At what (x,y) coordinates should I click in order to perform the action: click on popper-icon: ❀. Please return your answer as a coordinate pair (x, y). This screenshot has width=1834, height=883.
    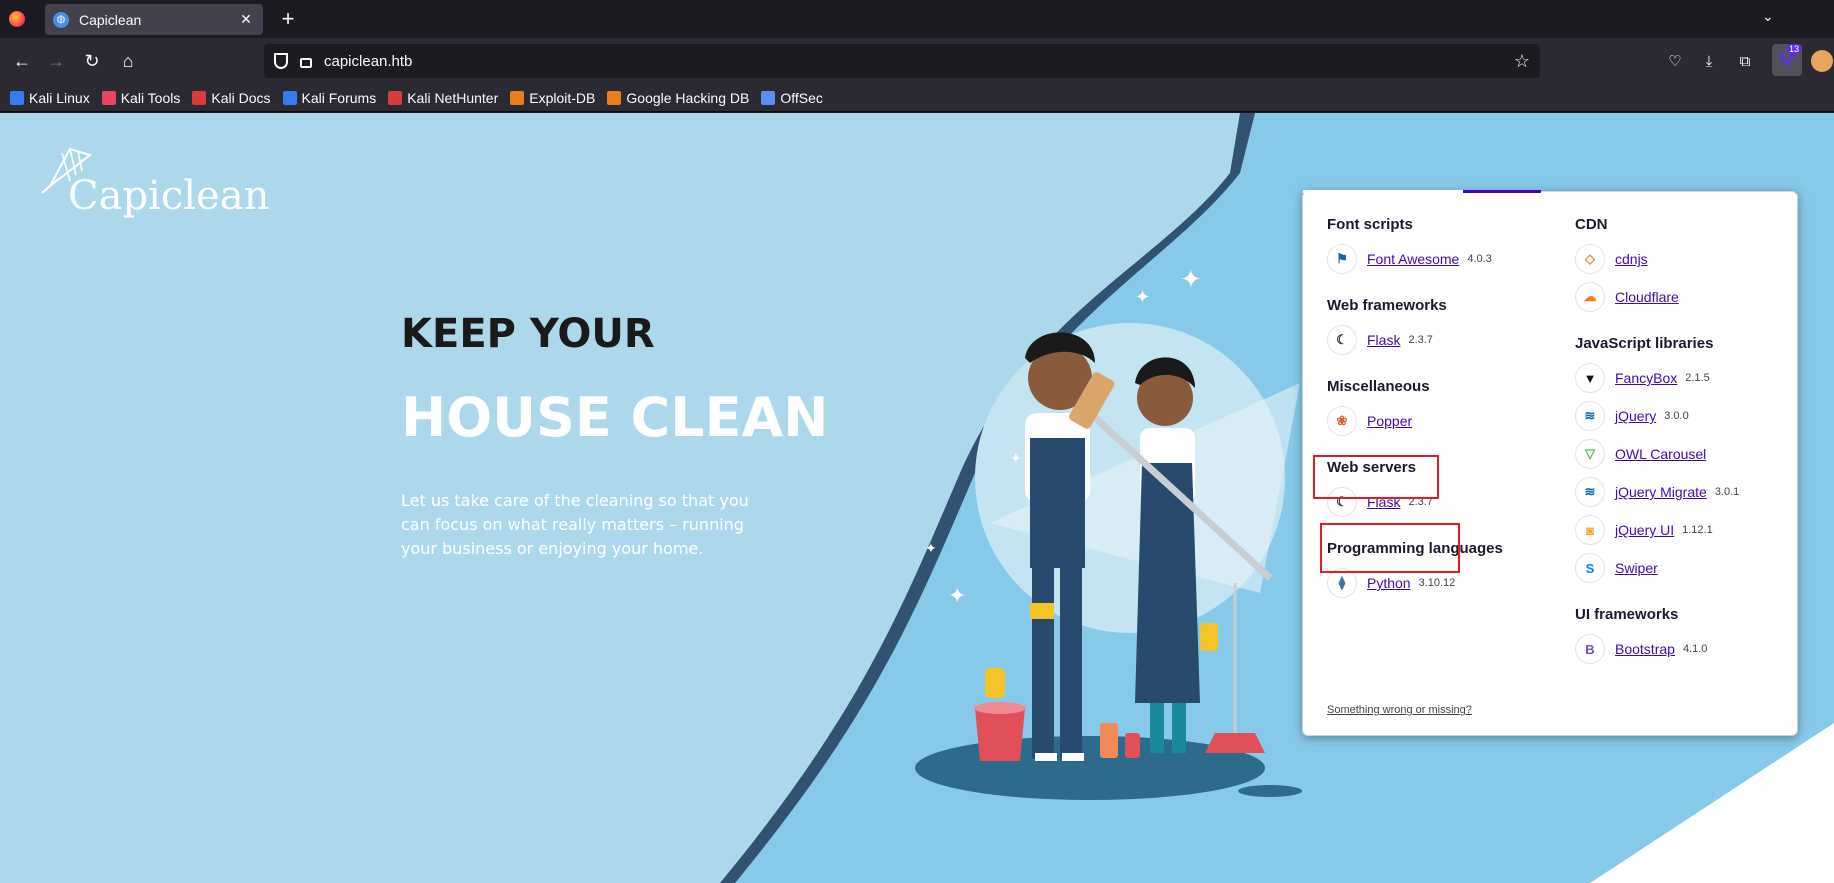
    Looking at the image, I should click on (1342, 421).